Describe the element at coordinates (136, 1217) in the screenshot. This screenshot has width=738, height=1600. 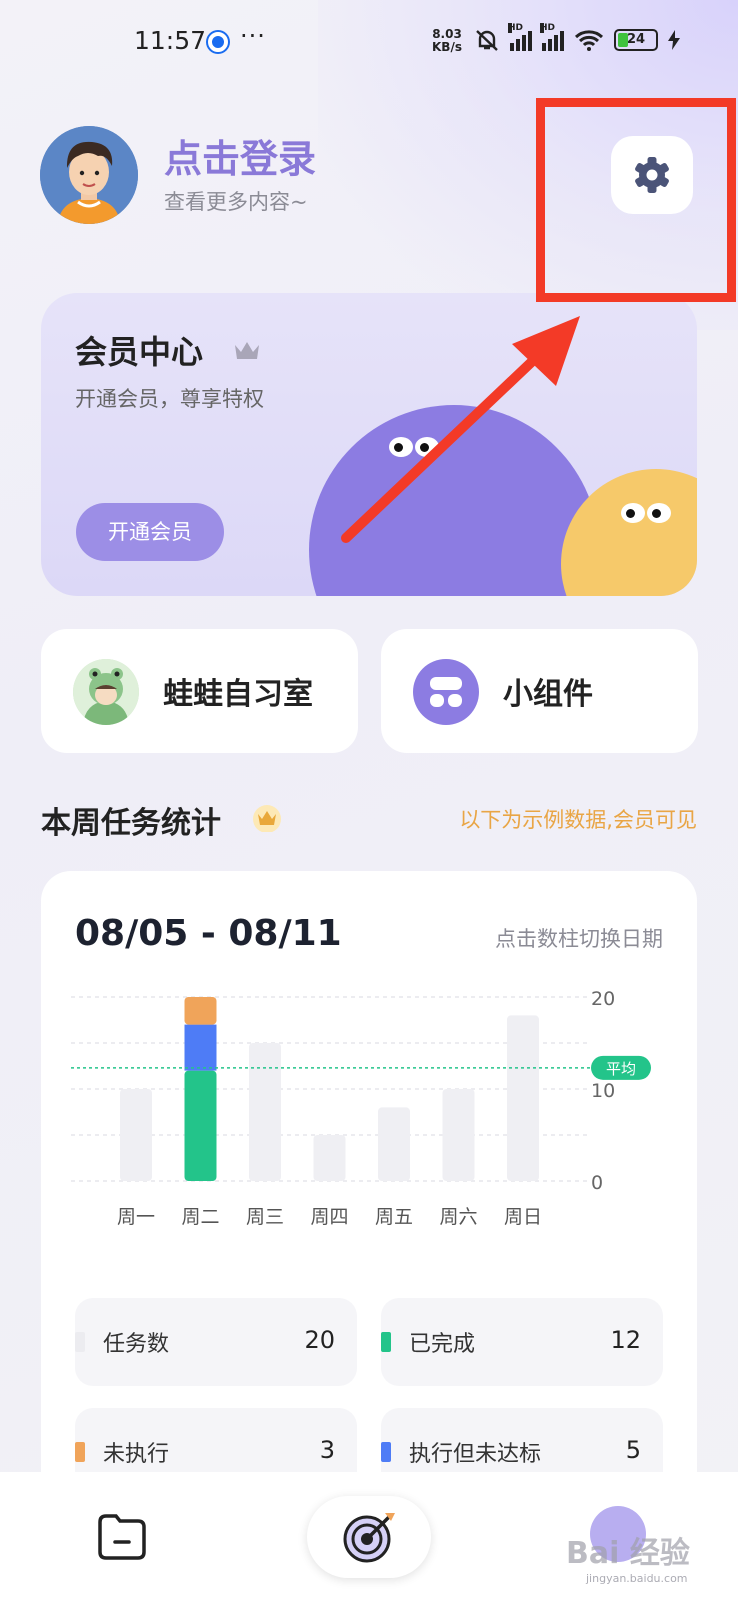
I see `x-tick-label: 周一` at that location.